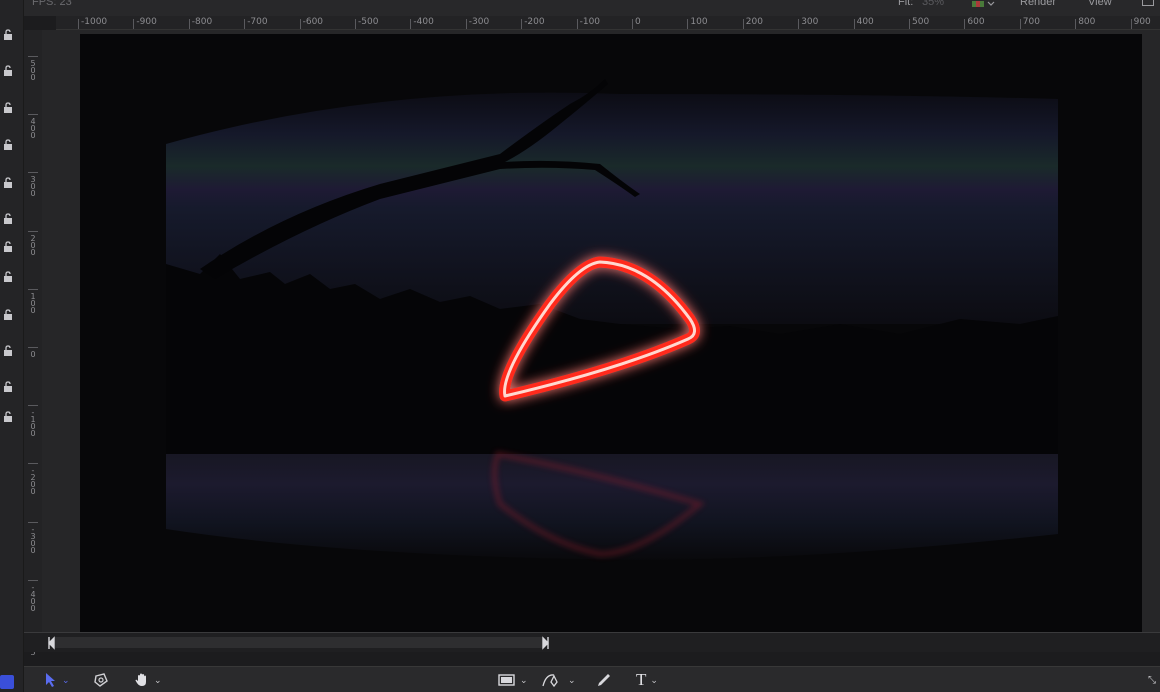 The image size is (1160, 692). What do you see at coordinates (50, 680) in the screenshot?
I see `arrow-select-icon` at bounding box center [50, 680].